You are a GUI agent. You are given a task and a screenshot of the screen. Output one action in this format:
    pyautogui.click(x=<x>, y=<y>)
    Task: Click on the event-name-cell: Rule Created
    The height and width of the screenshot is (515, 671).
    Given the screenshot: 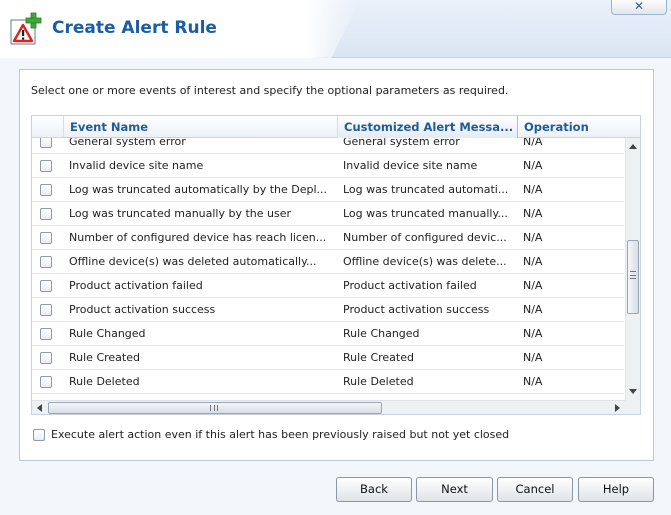 What is the action you would take?
    pyautogui.click(x=104, y=357)
    